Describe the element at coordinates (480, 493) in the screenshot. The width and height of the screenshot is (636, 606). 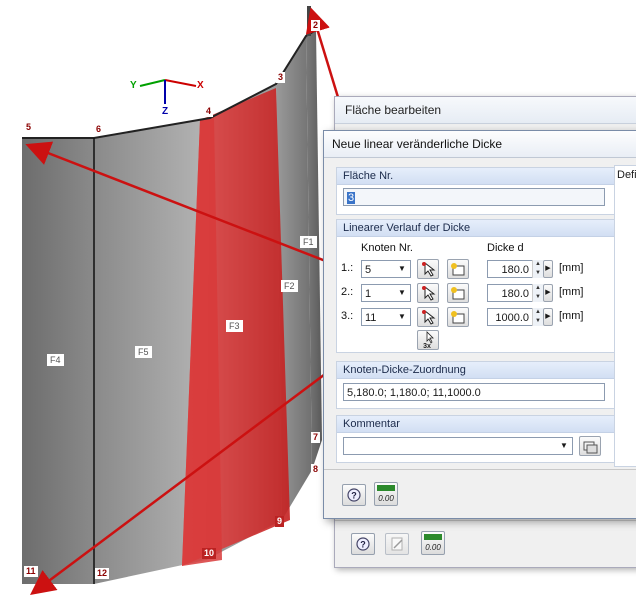
I see `dialog-footer: ? 0.00` at that location.